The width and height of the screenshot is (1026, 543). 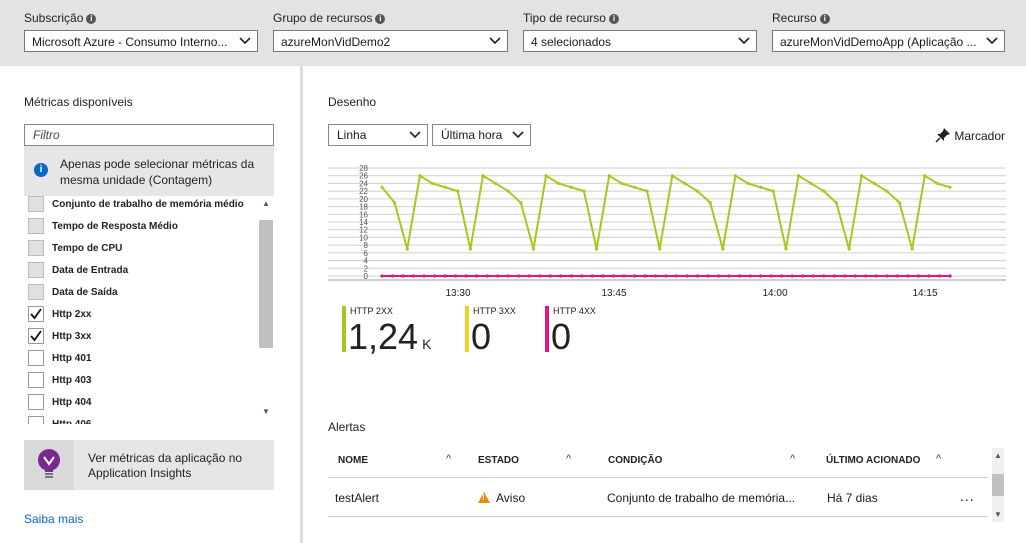 What do you see at coordinates (54, 18) in the screenshot?
I see `subscription-label: Subscrição` at bounding box center [54, 18].